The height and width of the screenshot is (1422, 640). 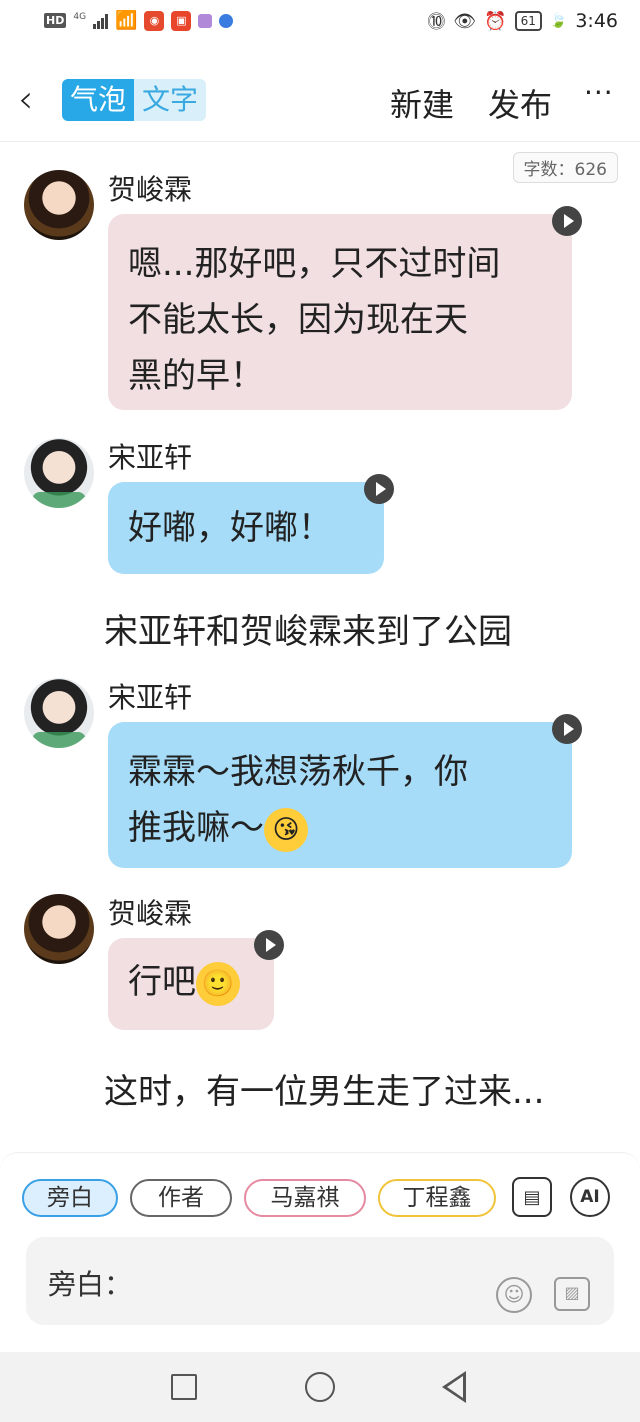 What do you see at coordinates (314, 264) in the screenshot?
I see `message-line: 嗯...那好吧，只不过时间` at bounding box center [314, 264].